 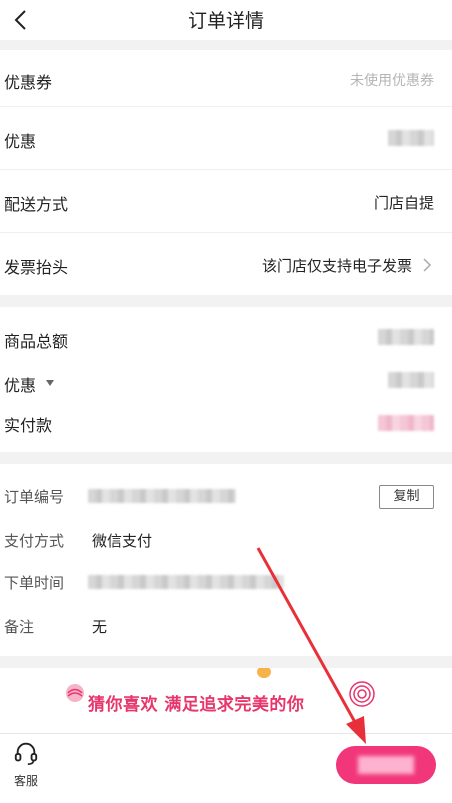 I want to click on amount-discount-redacted, so click(x=411, y=380).